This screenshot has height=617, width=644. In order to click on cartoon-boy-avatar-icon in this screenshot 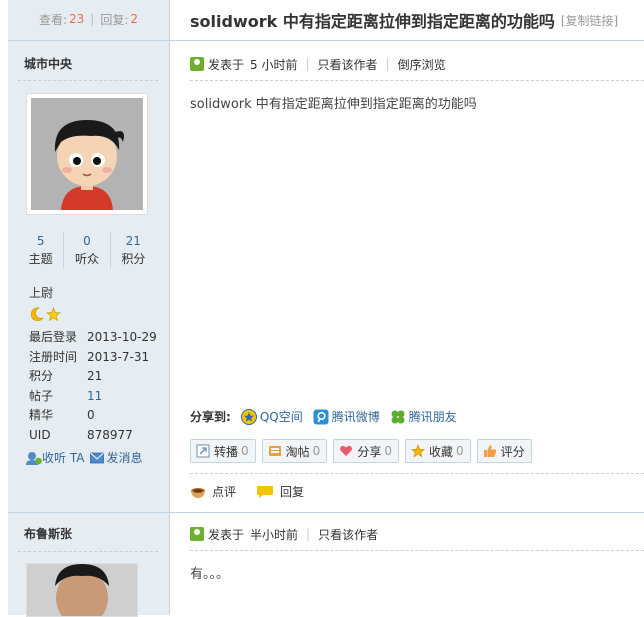, I will do `click(87, 154)`.